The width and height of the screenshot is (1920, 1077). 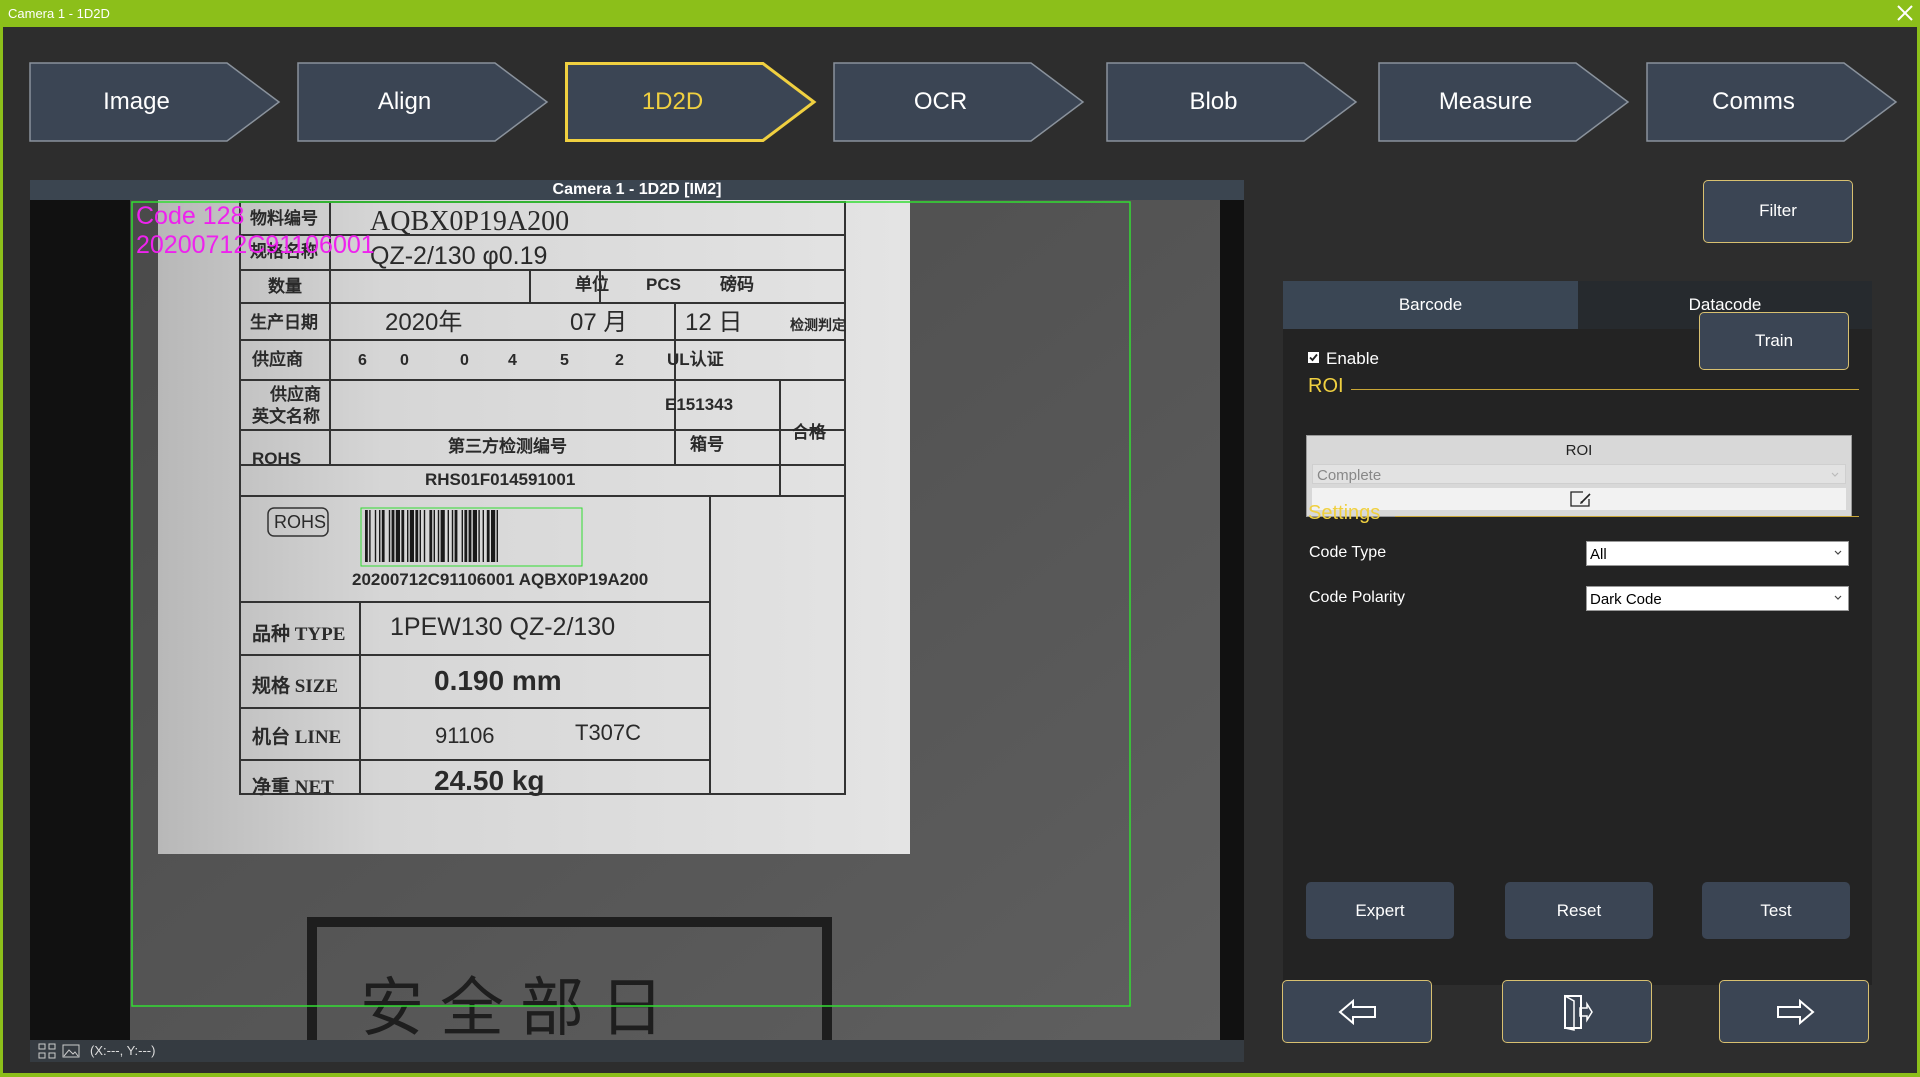 I want to click on step-align-label: Align, so click(x=404, y=101).